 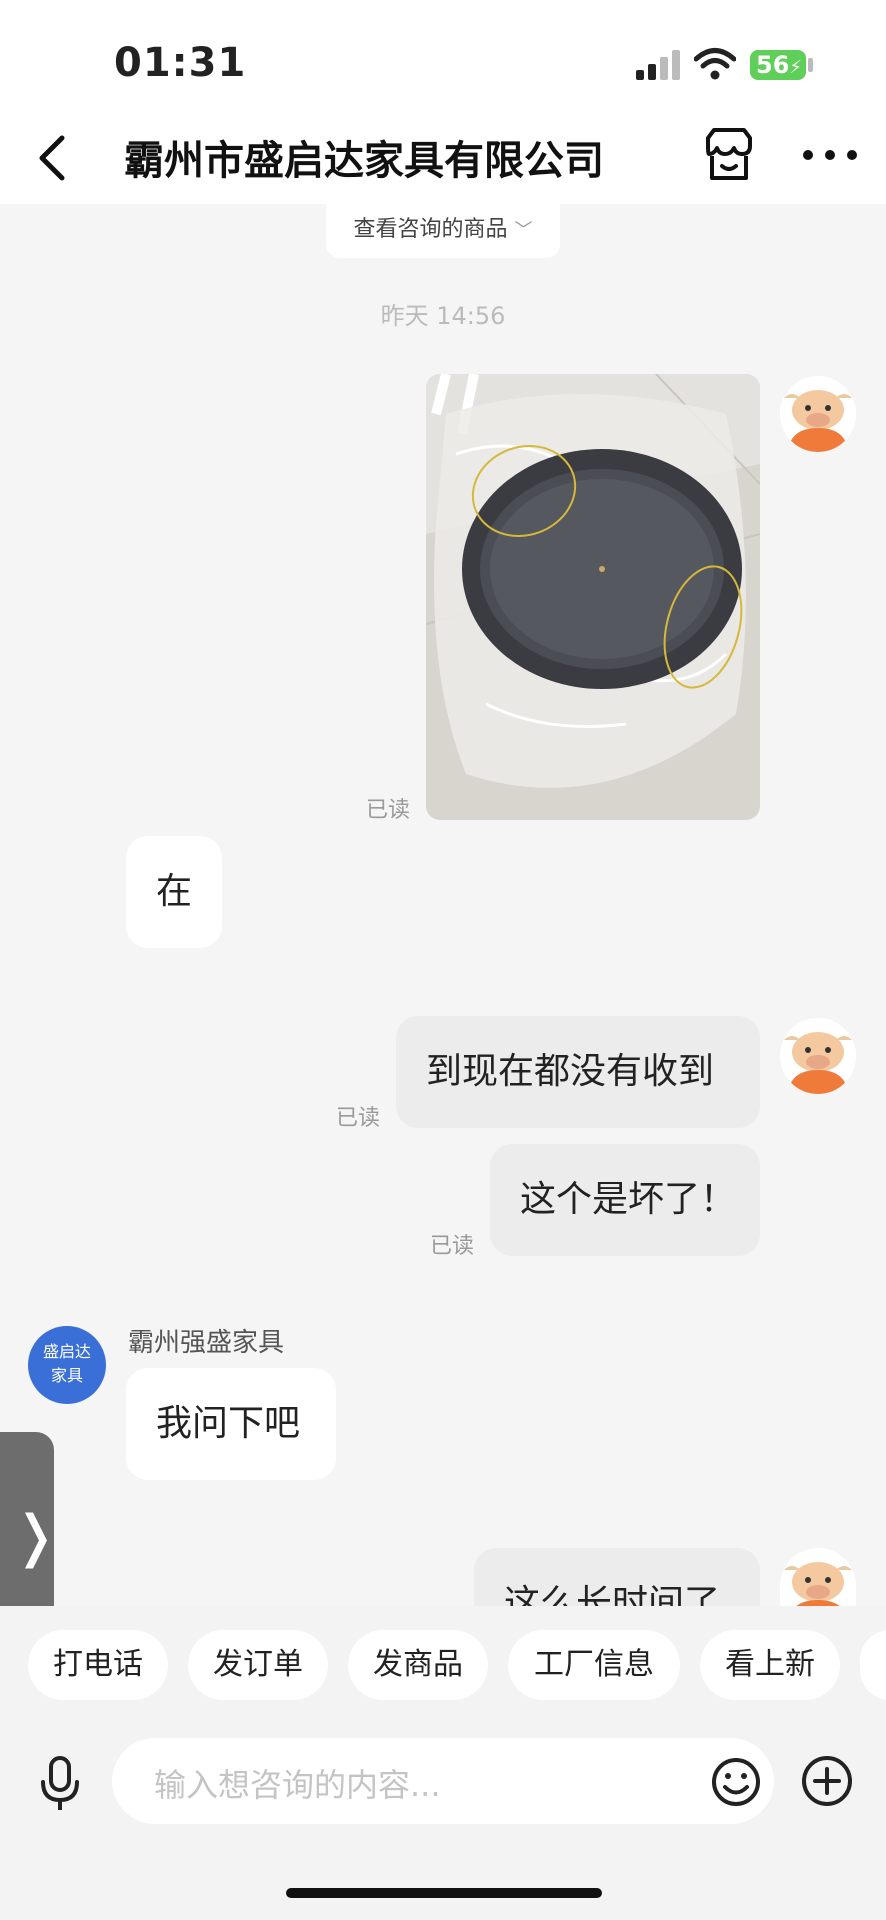 I want to click on incoming-message: 我问下吧, so click(x=231, y=1424).